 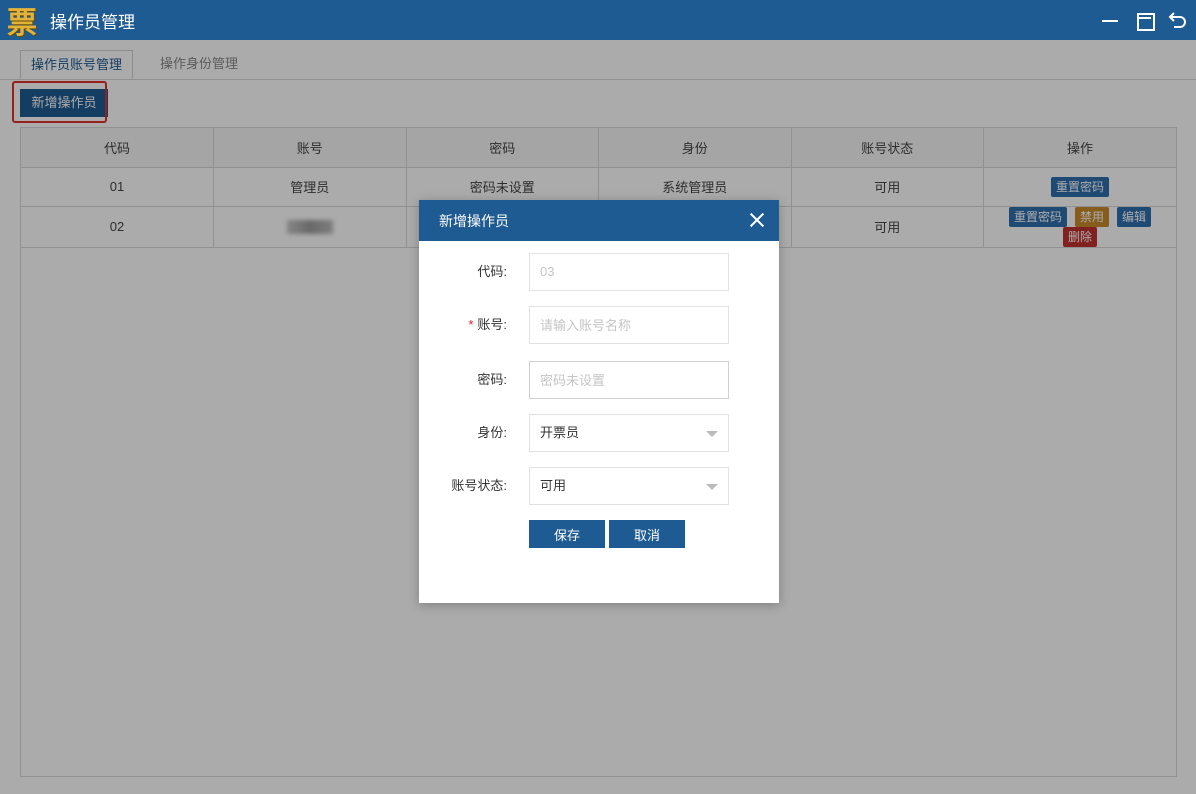 I want to click on required-mark: *, so click(x=470, y=324).